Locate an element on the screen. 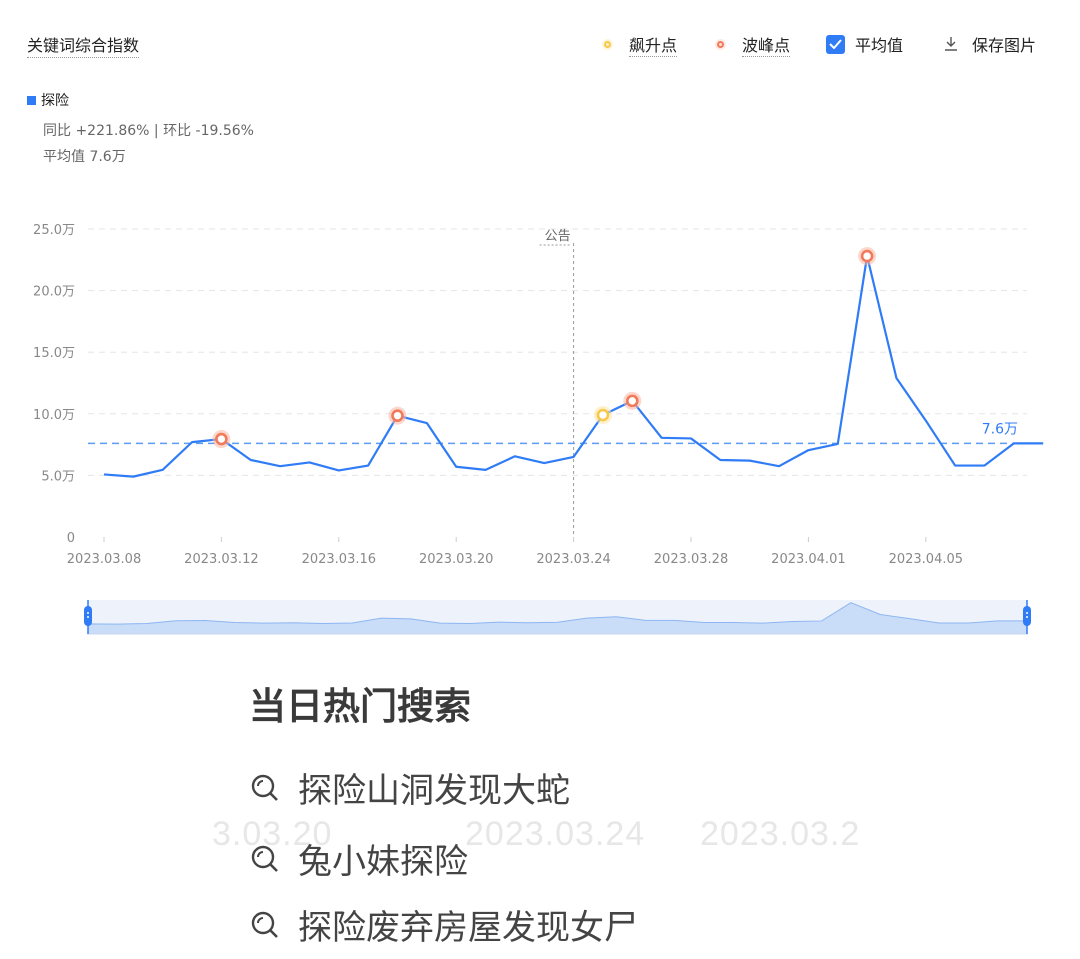 Image resolution: width=1080 pixels, height=959 pixels. x-tick-label: 2023.04.01 is located at coordinates (808, 559).